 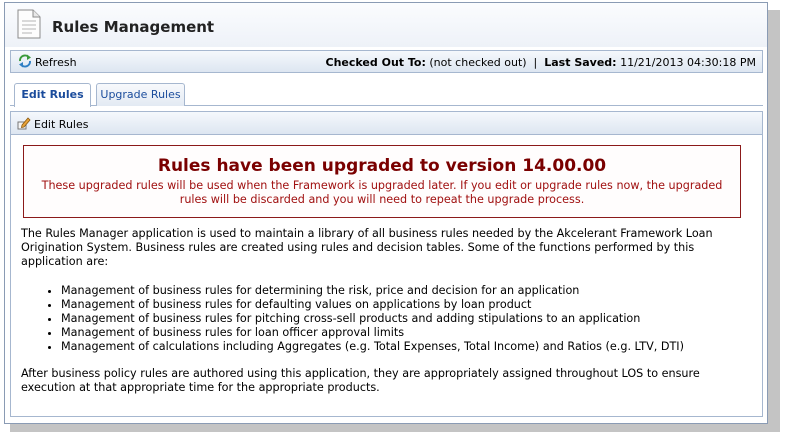 I want to click on tab-upgrade-rules: Upgrade Rules, so click(x=140, y=94).